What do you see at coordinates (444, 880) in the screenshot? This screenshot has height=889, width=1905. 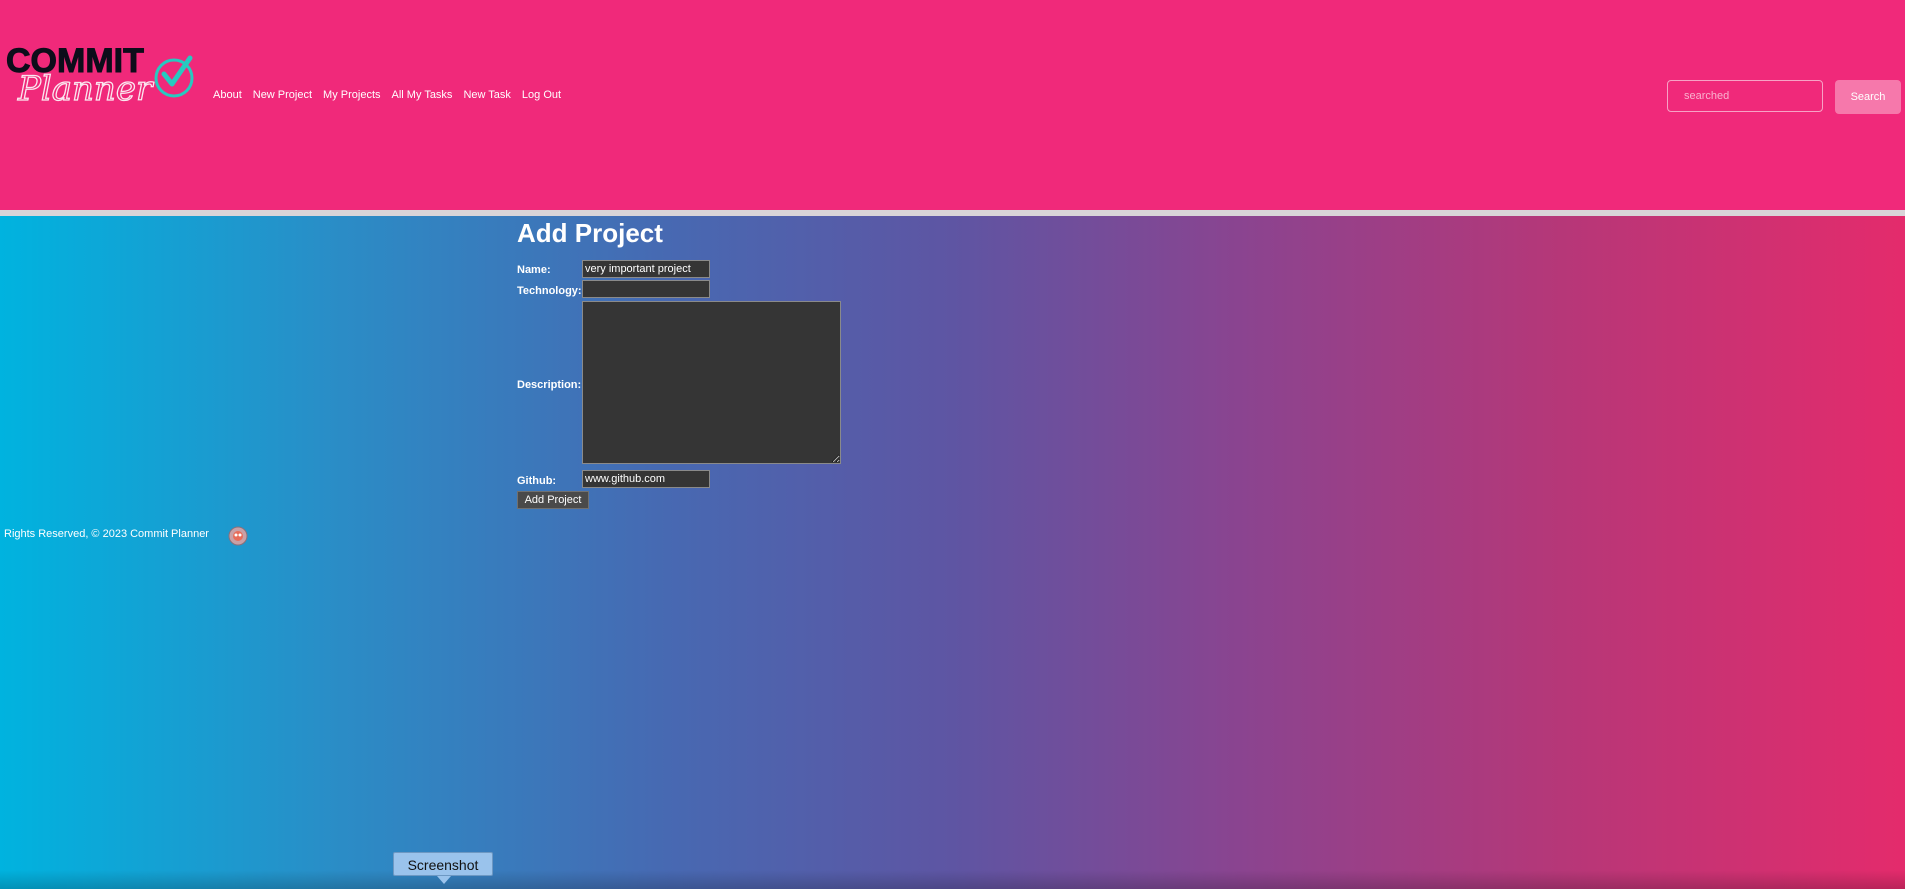 I see `tooltip-arrow` at bounding box center [444, 880].